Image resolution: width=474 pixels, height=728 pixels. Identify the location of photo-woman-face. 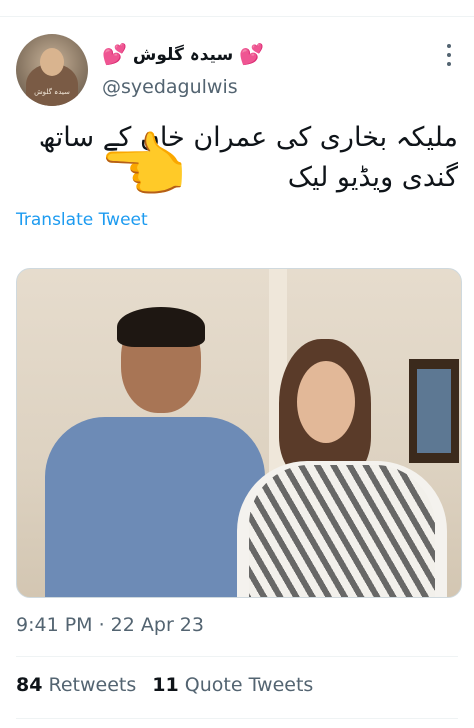
(326, 402).